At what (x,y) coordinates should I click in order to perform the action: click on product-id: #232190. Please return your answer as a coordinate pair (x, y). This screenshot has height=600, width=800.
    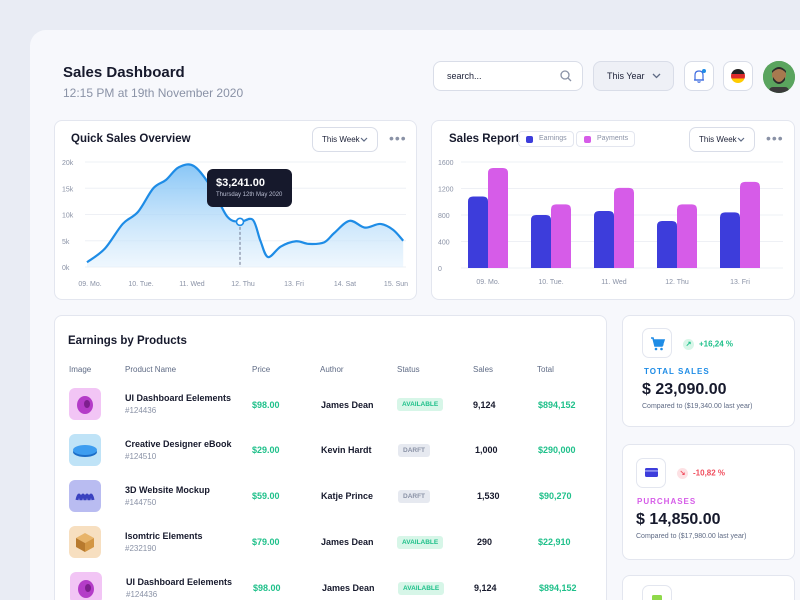
    Looking at the image, I should click on (141, 548).